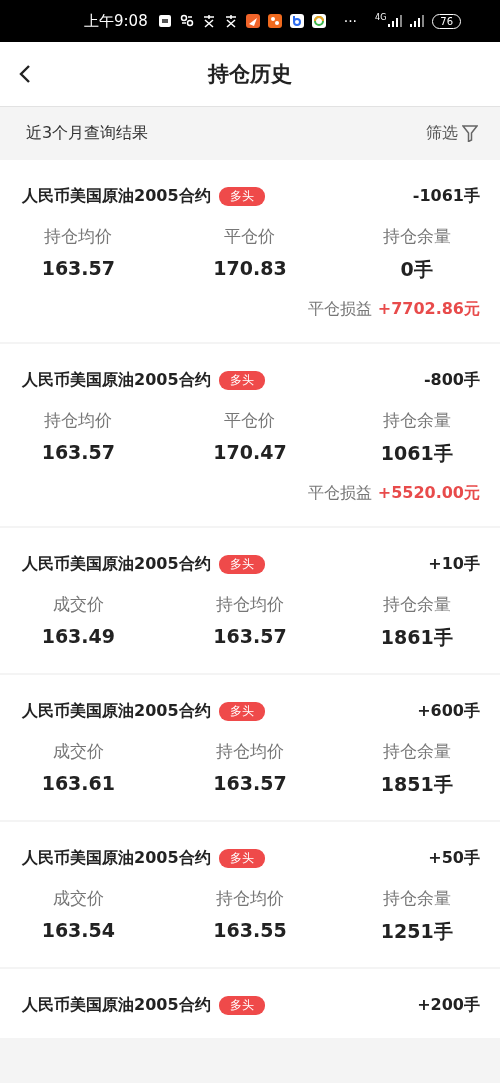 The height and width of the screenshot is (1083, 500). Describe the element at coordinates (87, 133) in the screenshot. I see `result-summary: 近3个月查询结果` at that location.